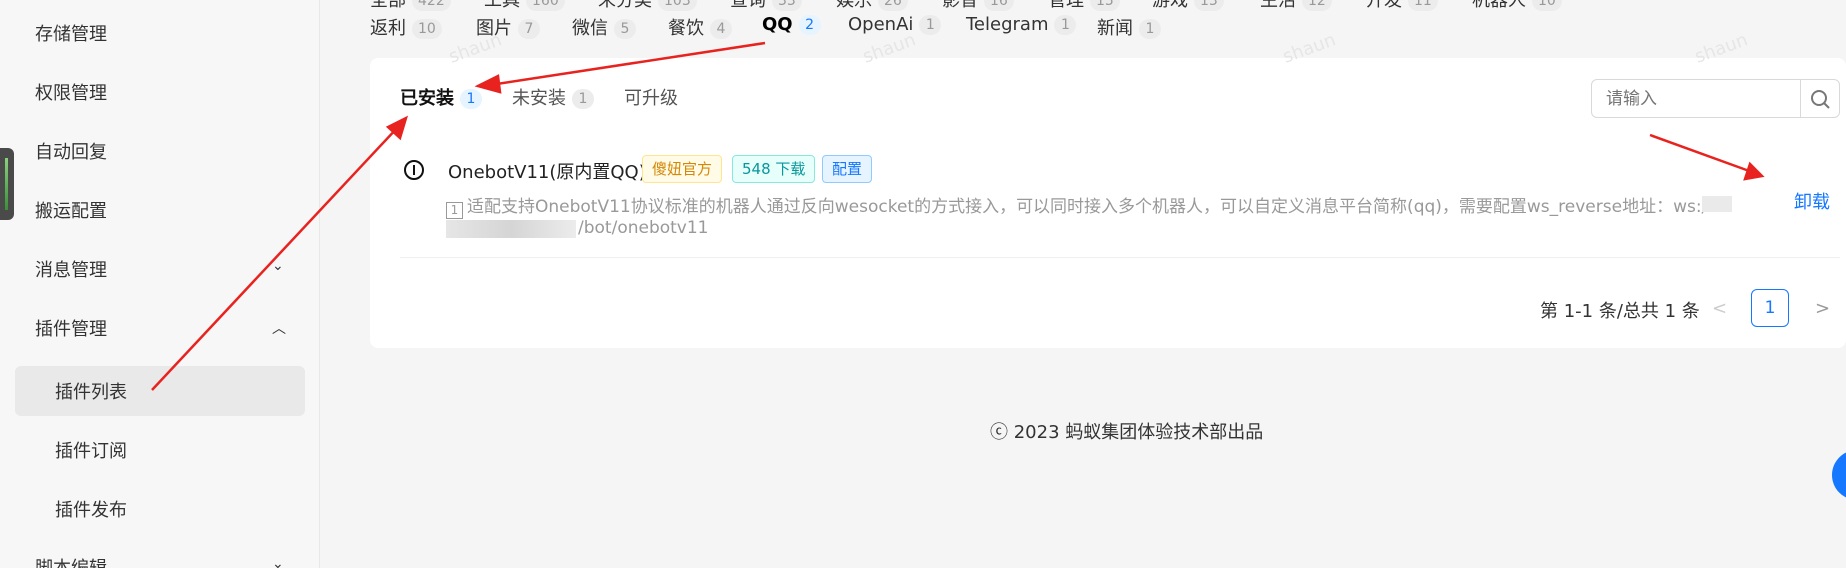 Image resolution: width=1846 pixels, height=568 pixels. Describe the element at coordinates (275, 258) in the screenshot. I see `arrow-to-installed` at that location.